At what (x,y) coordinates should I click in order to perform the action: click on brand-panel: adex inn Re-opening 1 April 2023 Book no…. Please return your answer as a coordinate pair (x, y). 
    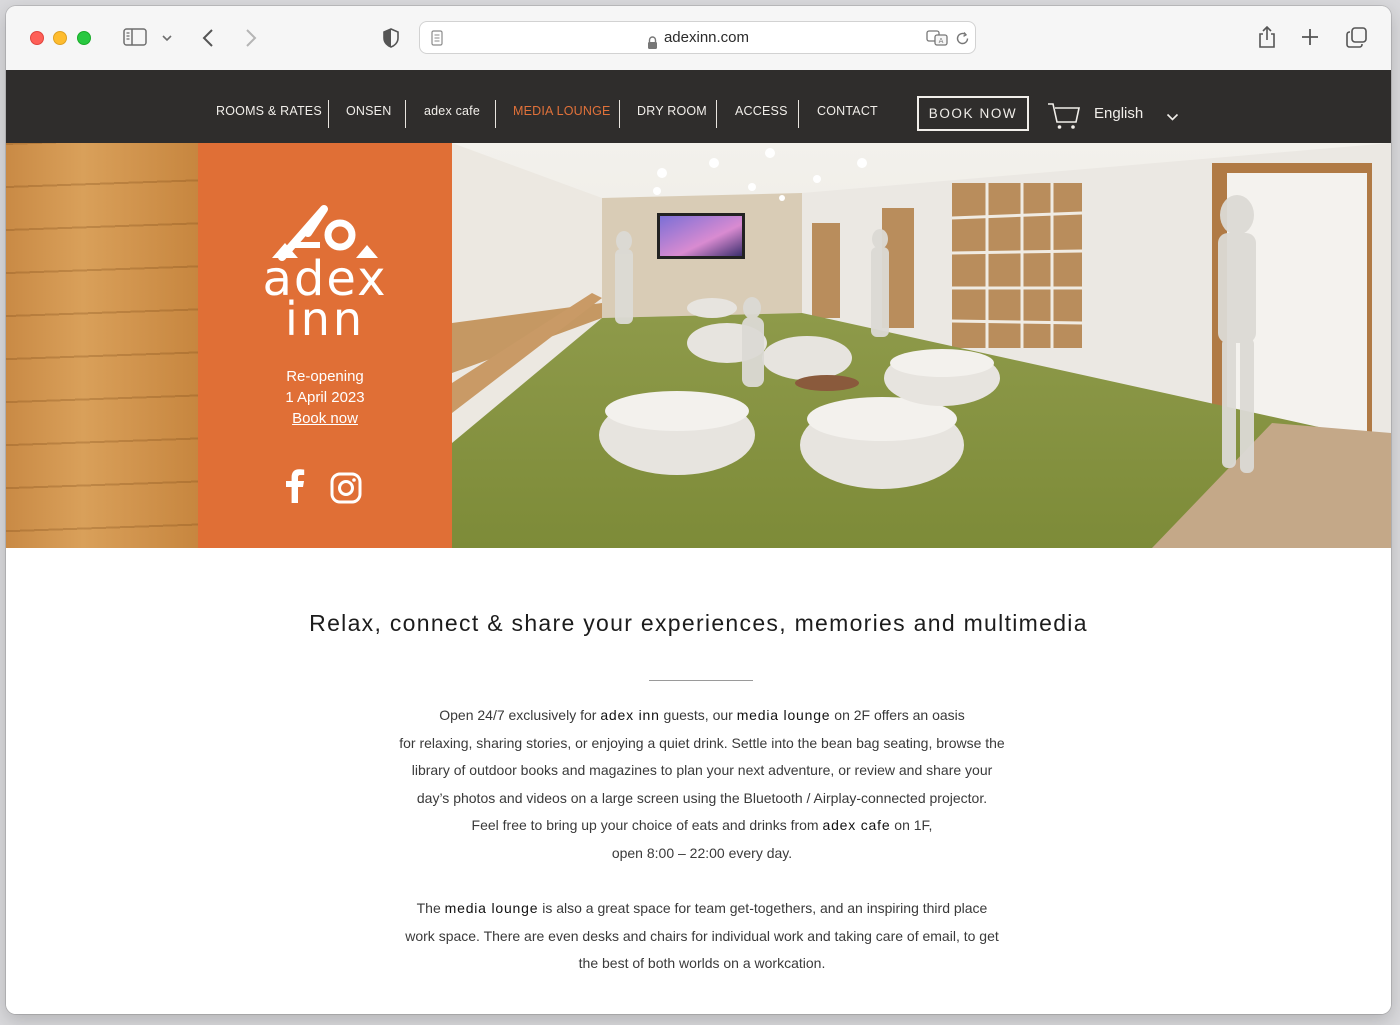
    Looking at the image, I should click on (325, 345).